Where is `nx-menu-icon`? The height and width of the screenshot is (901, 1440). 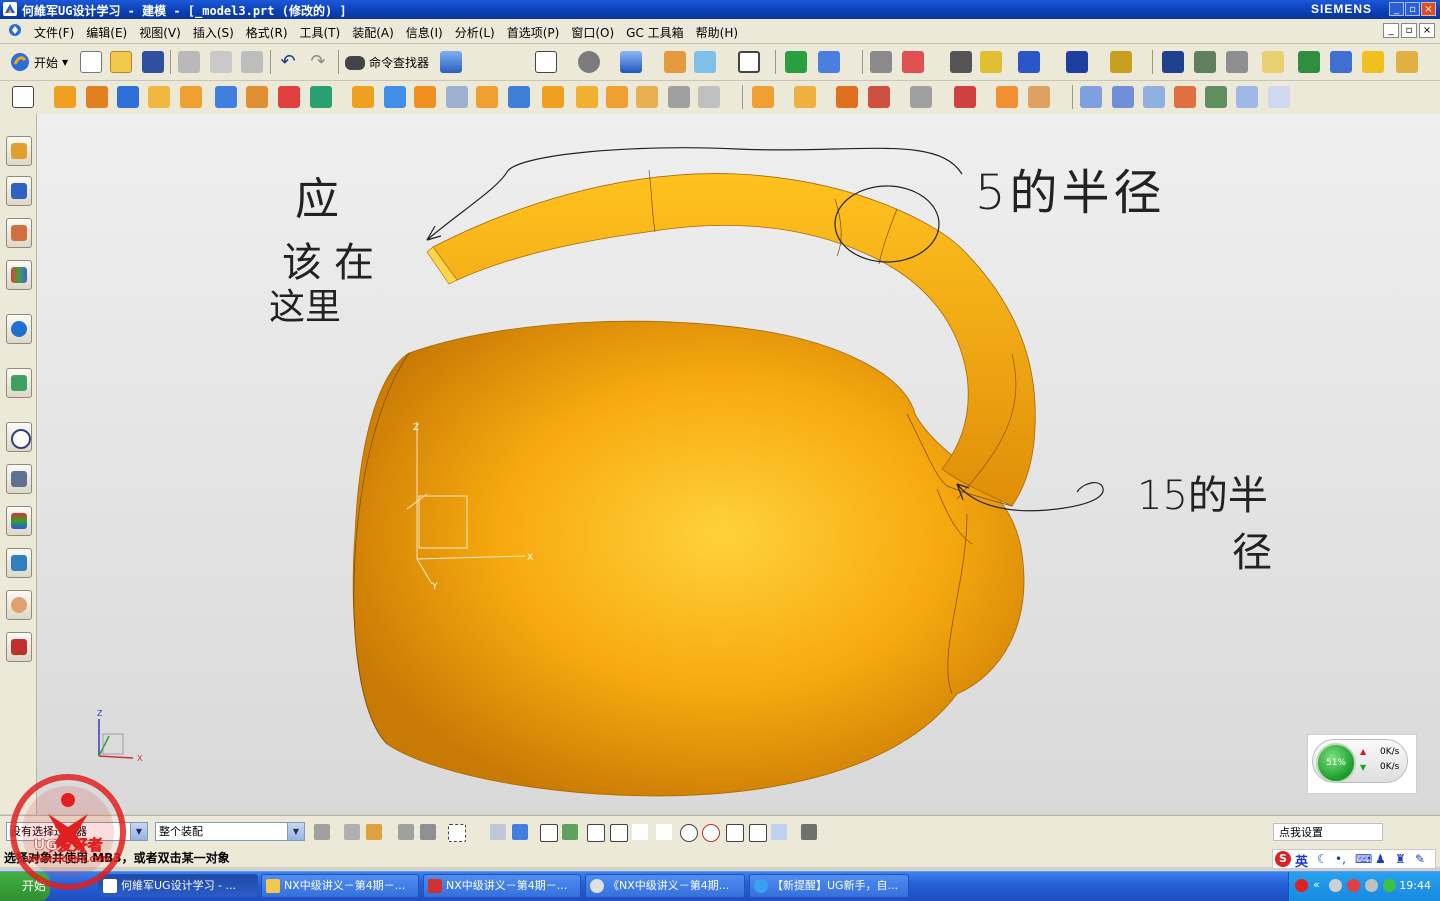
nx-menu-icon is located at coordinates (15, 30).